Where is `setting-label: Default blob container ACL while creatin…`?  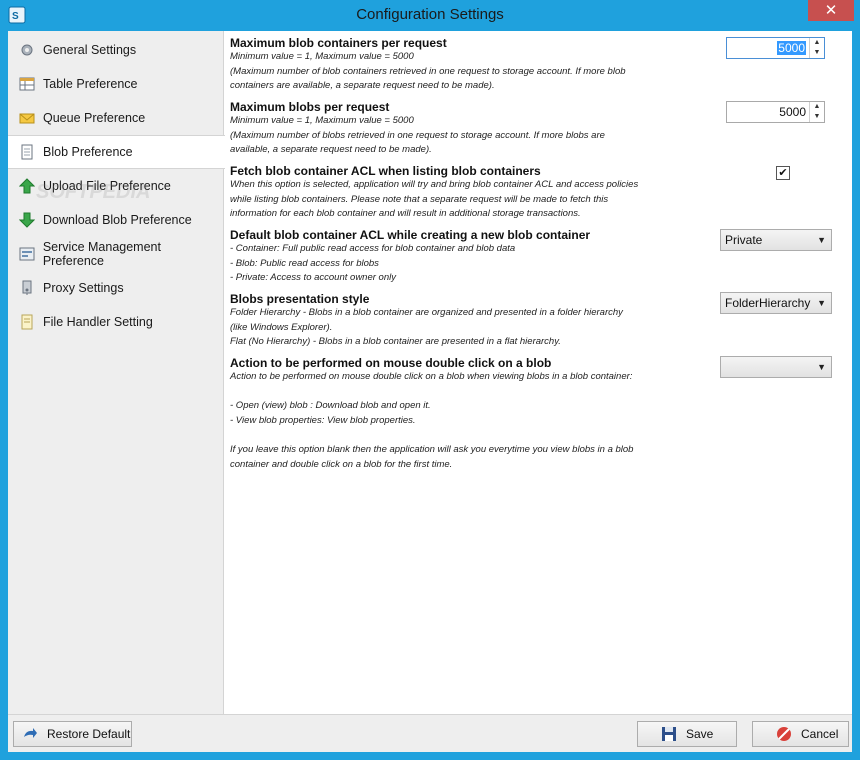
setting-label: Default blob container ACL while creatin… is located at coordinates (410, 235).